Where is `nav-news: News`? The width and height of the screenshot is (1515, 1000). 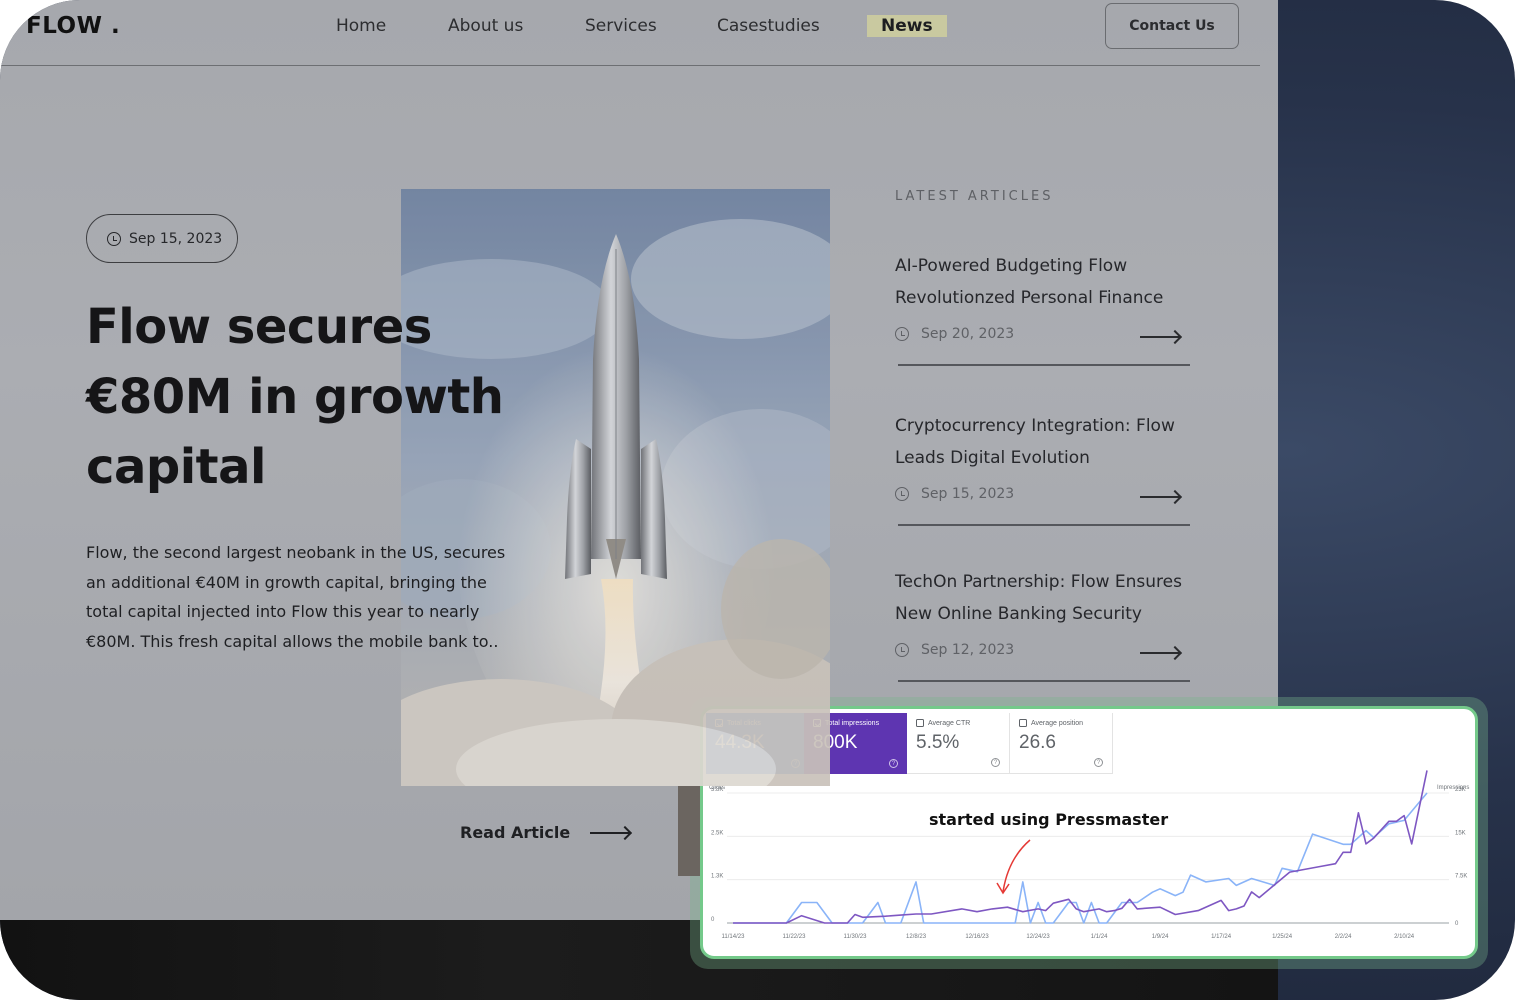
nav-news: News is located at coordinates (907, 26).